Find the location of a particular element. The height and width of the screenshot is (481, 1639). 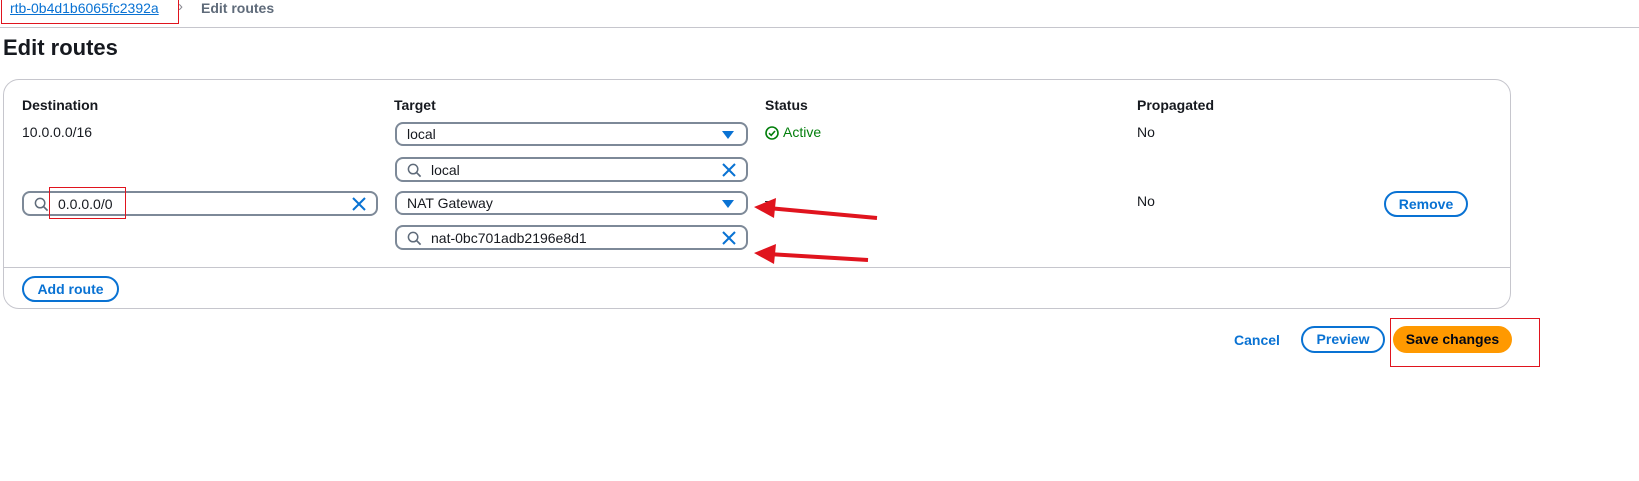

breadcrumb-current: Edit routes is located at coordinates (238, 8).